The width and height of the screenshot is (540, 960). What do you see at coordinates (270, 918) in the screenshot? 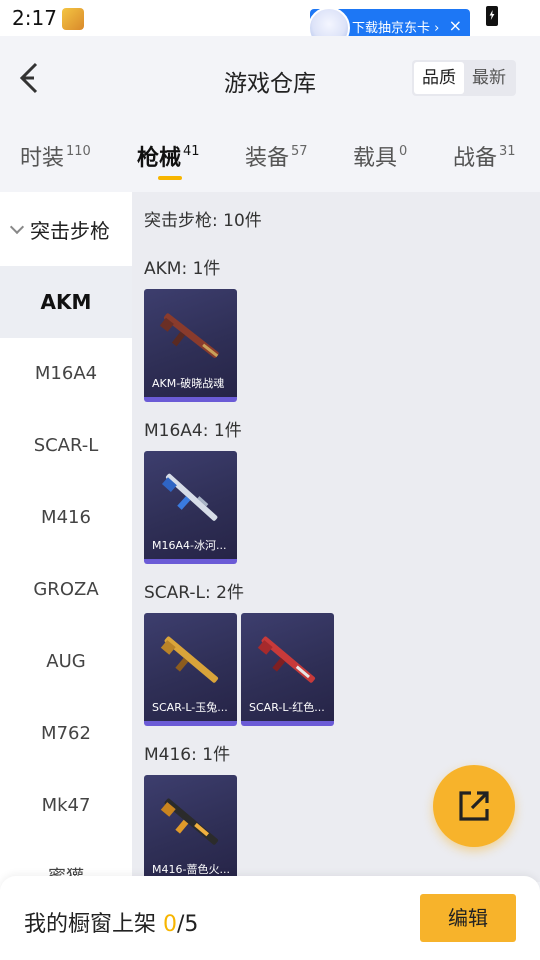
I see `bottom-bar: 我的橱窗上架 0/5 编辑` at bounding box center [270, 918].